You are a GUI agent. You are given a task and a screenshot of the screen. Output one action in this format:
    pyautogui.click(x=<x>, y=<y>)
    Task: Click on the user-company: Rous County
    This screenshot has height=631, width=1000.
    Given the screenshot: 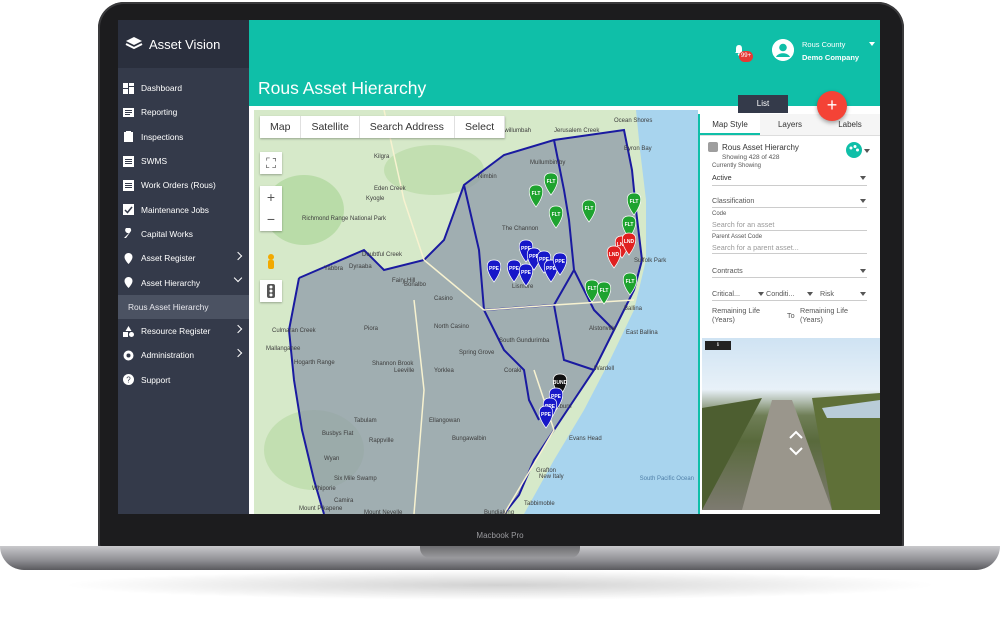 What is the action you would take?
    pyautogui.click(x=823, y=44)
    